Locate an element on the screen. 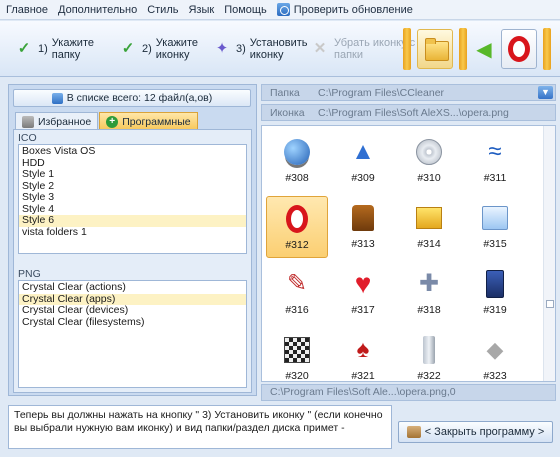 The width and height of the screenshot is (560, 457). menu-main: Главное is located at coordinates (27, 10).